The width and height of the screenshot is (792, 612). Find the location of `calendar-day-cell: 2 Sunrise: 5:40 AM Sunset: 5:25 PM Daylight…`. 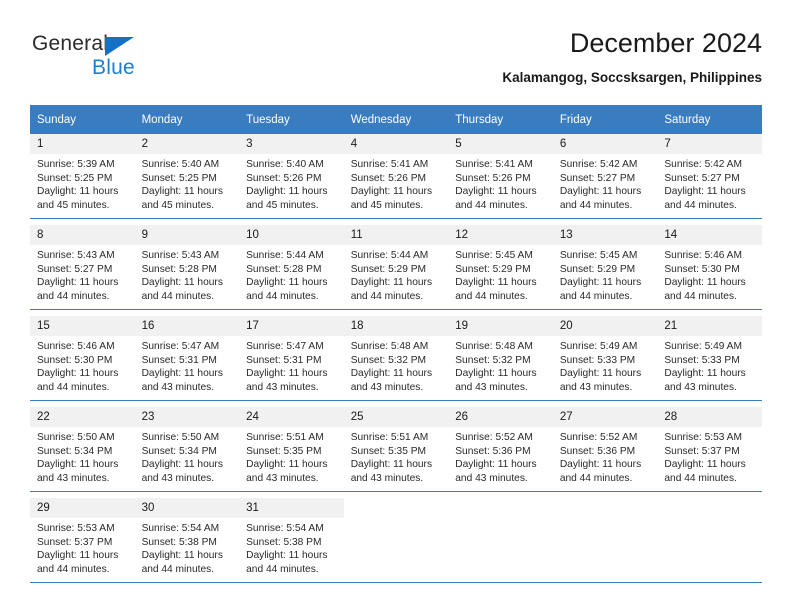

calendar-day-cell: 2 Sunrise: 5:40 AM Sunset: 5:25 PM Daylight… is located at coordinates (187, 176).